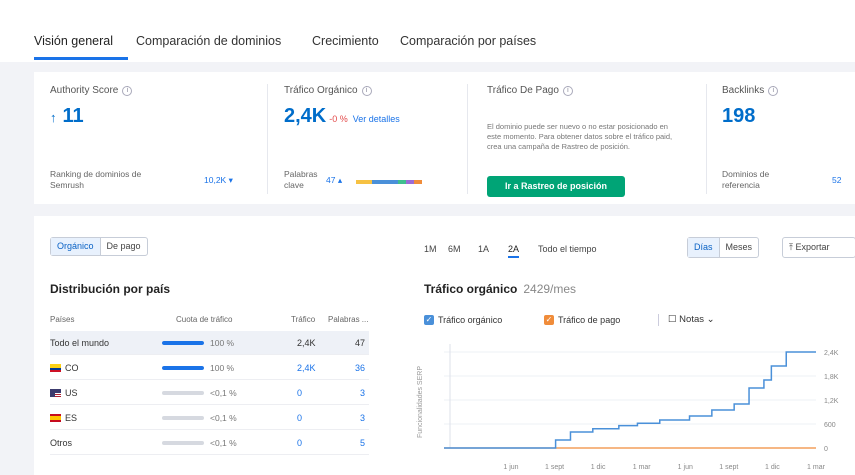 This screenshot has height=475, width=855. I want to click on table-row: US <0,1 % 0 3, so click(209, 393).